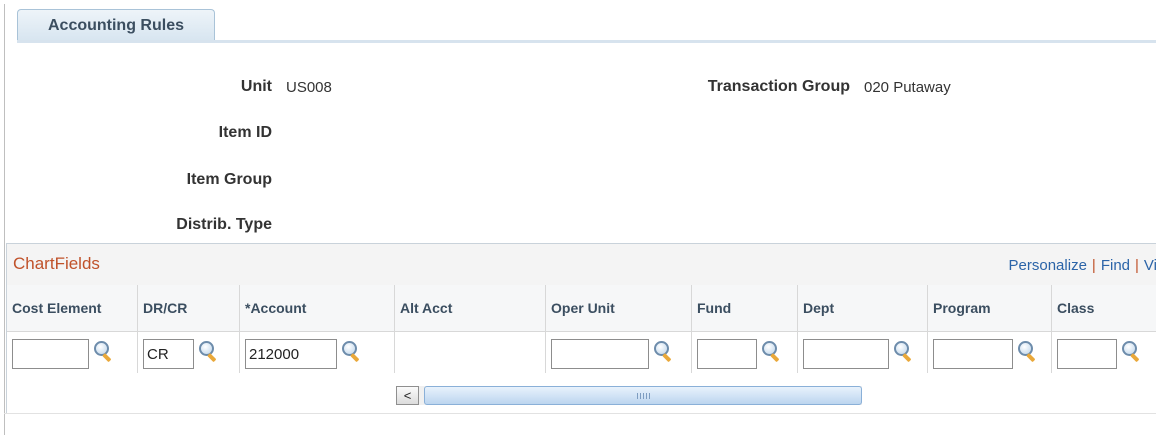  I want to click on grid-cell: CR, so click(188, 352).